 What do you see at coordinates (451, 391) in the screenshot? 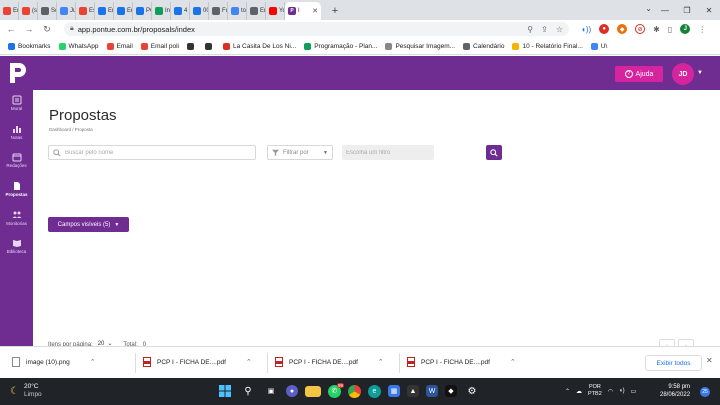
I see `app-dark-icon: ◆` at bounding box center [451, 391].